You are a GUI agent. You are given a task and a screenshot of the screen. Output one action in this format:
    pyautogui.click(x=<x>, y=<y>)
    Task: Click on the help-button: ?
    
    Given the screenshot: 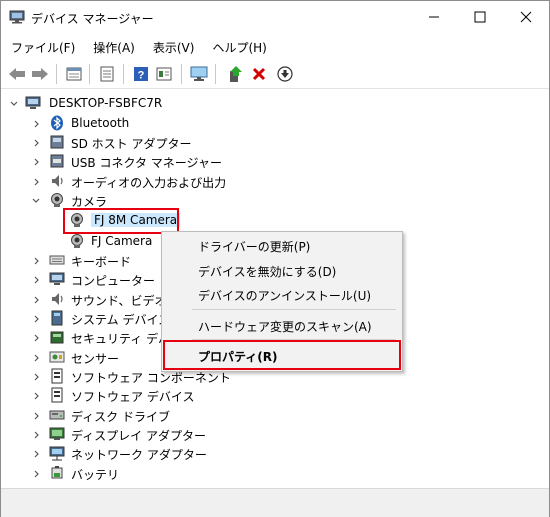 What is the action you would take?
    pyautogui.click(x=141, y=74)
    